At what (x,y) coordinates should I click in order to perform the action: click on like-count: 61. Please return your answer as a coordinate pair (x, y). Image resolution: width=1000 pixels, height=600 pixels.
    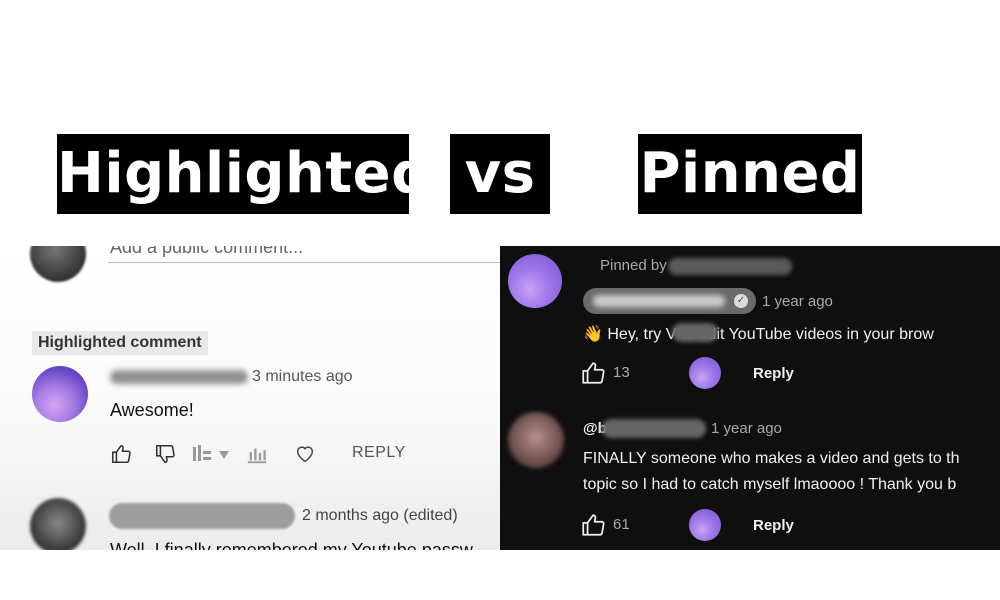
    Looking at the image, I should click on (621, 524).